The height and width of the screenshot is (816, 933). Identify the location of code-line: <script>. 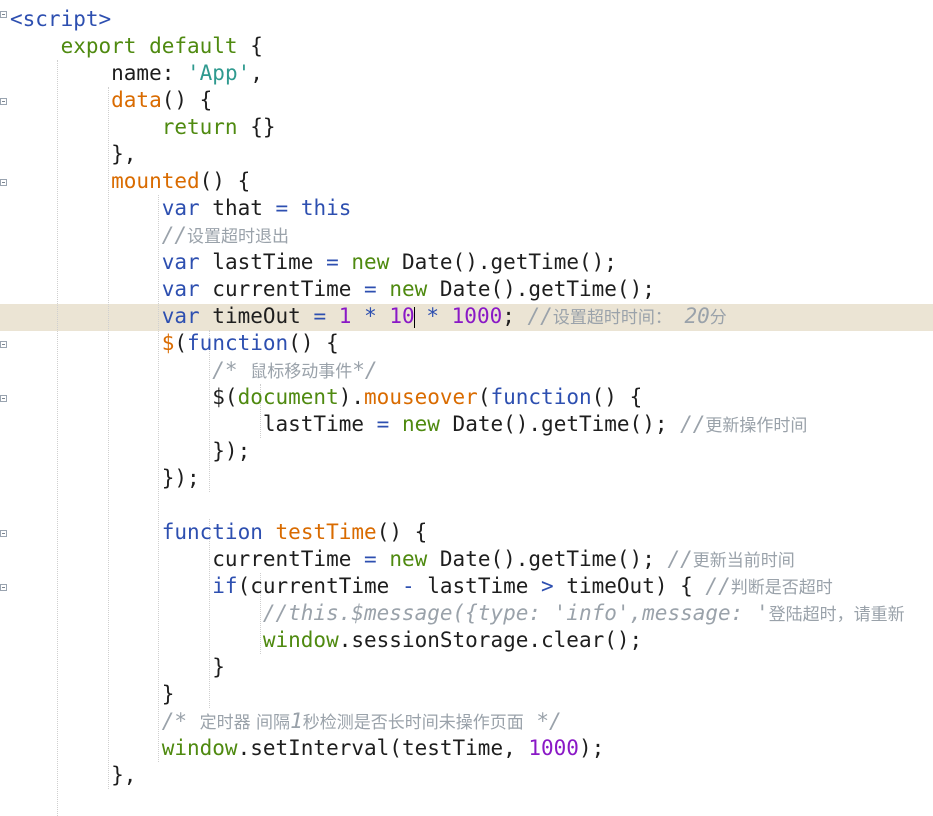
(60, 19).